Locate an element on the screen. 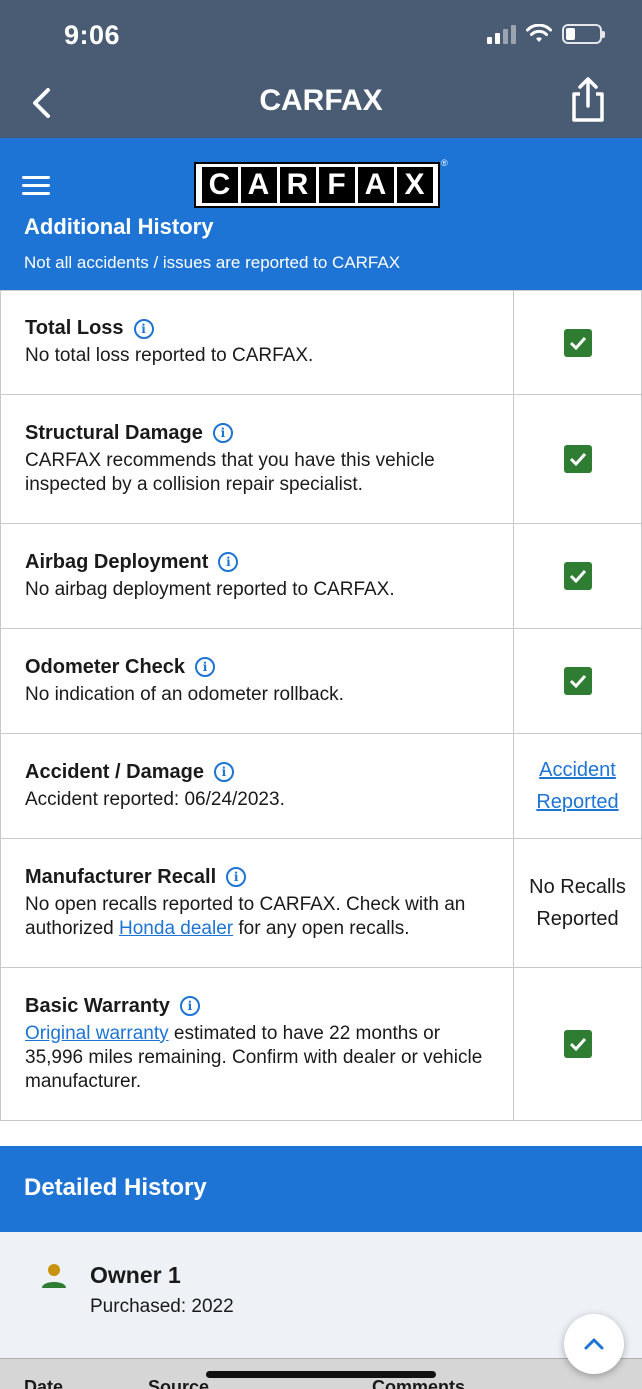  row-title: Structural Damage is located at coordinates (114, 432).